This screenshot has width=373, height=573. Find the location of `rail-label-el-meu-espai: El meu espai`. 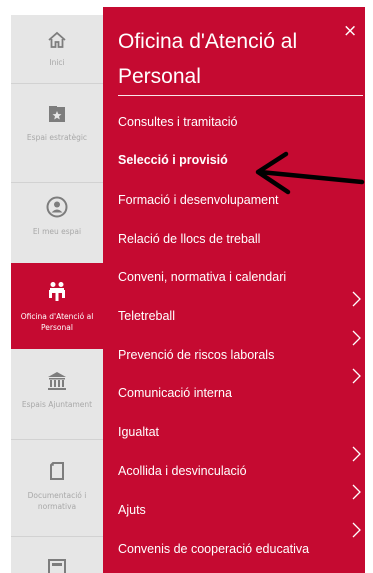

rail-label-el-meu-espai: El meu espai is located at coordinates (57, 231).